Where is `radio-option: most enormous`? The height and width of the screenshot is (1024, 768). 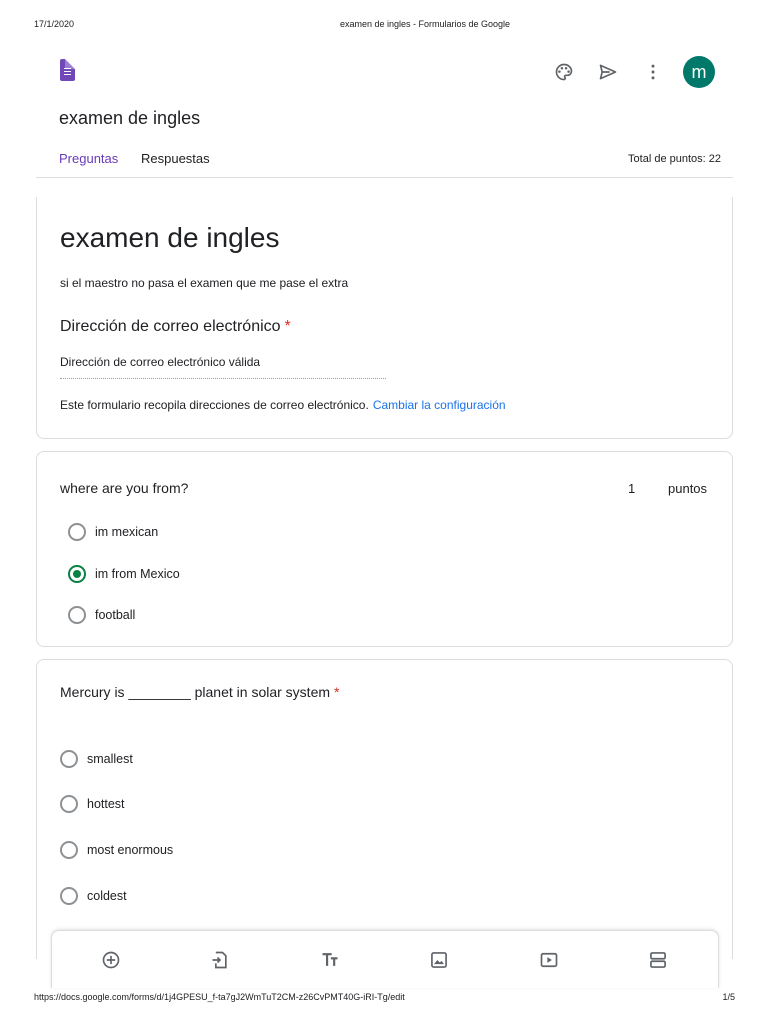 radio-option: most enormous is located at coordinates (116, 850).